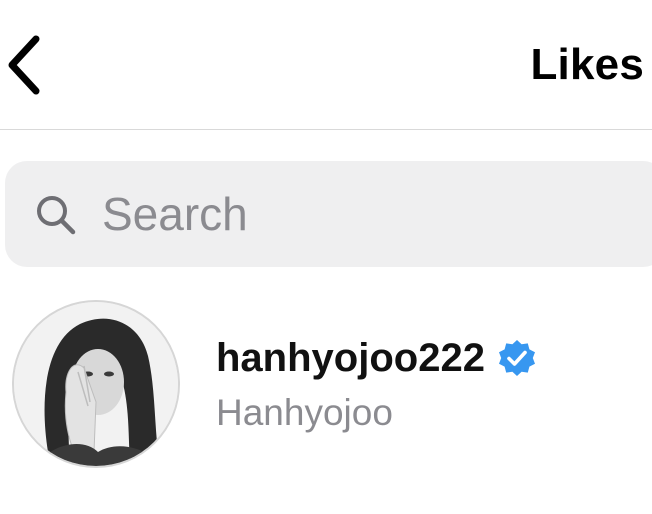 The height and width of the screenshot is (514, 652). What do you see at coordinates (587, 64) in the screenshot?
I see `page-title: Likes` at bounding box center [587, 64].